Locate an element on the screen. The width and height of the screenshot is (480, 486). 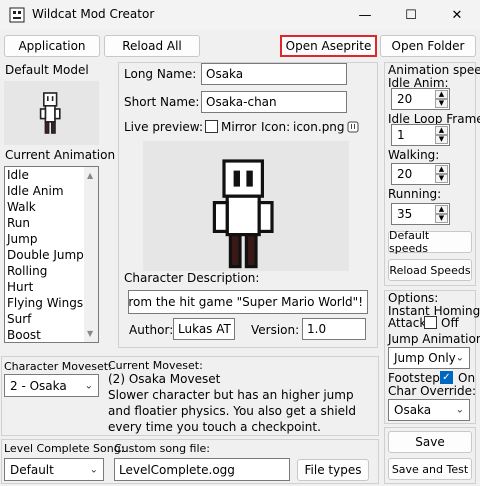
level-complete-song-label: Level Complete Song: is located at coordinates (64, 448).